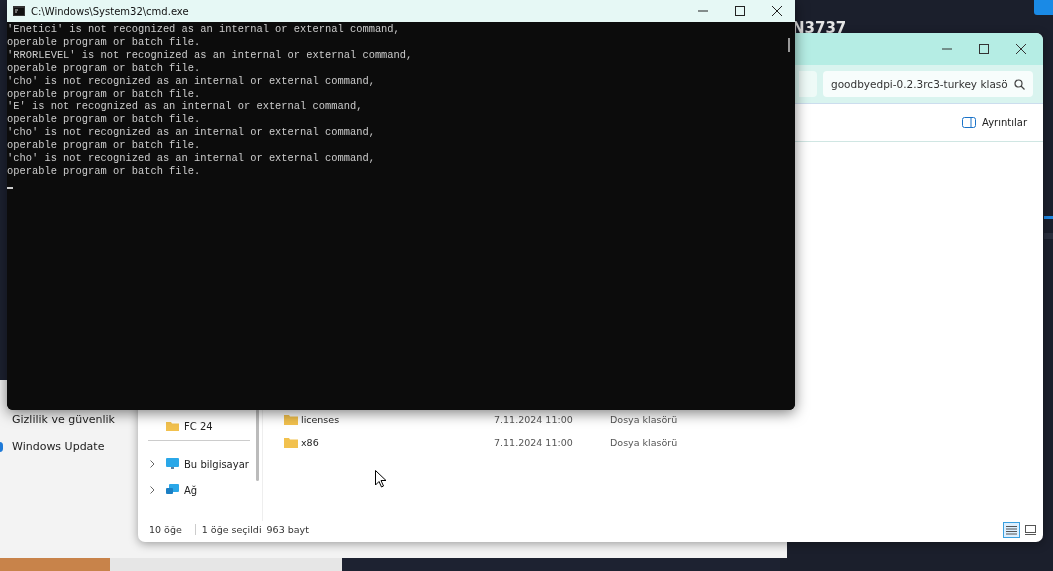  I want to click on status-text: 1 öğe seçildi, so click(228, 529).